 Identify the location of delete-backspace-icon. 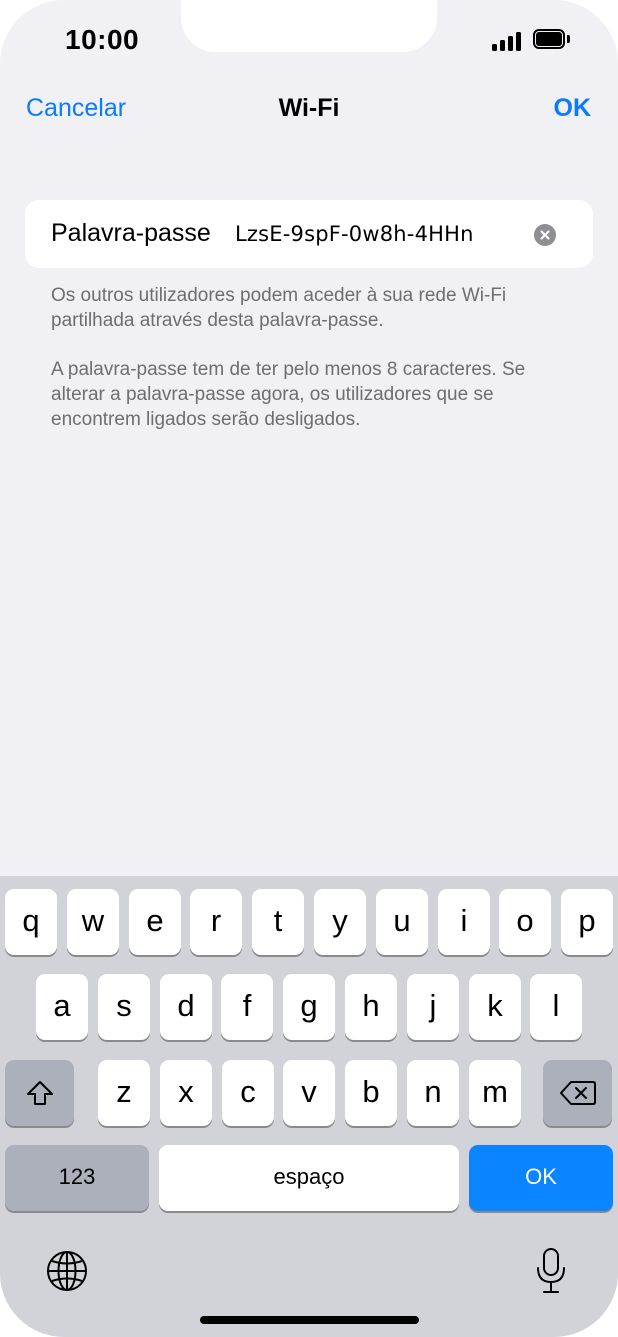
(577, 1093).